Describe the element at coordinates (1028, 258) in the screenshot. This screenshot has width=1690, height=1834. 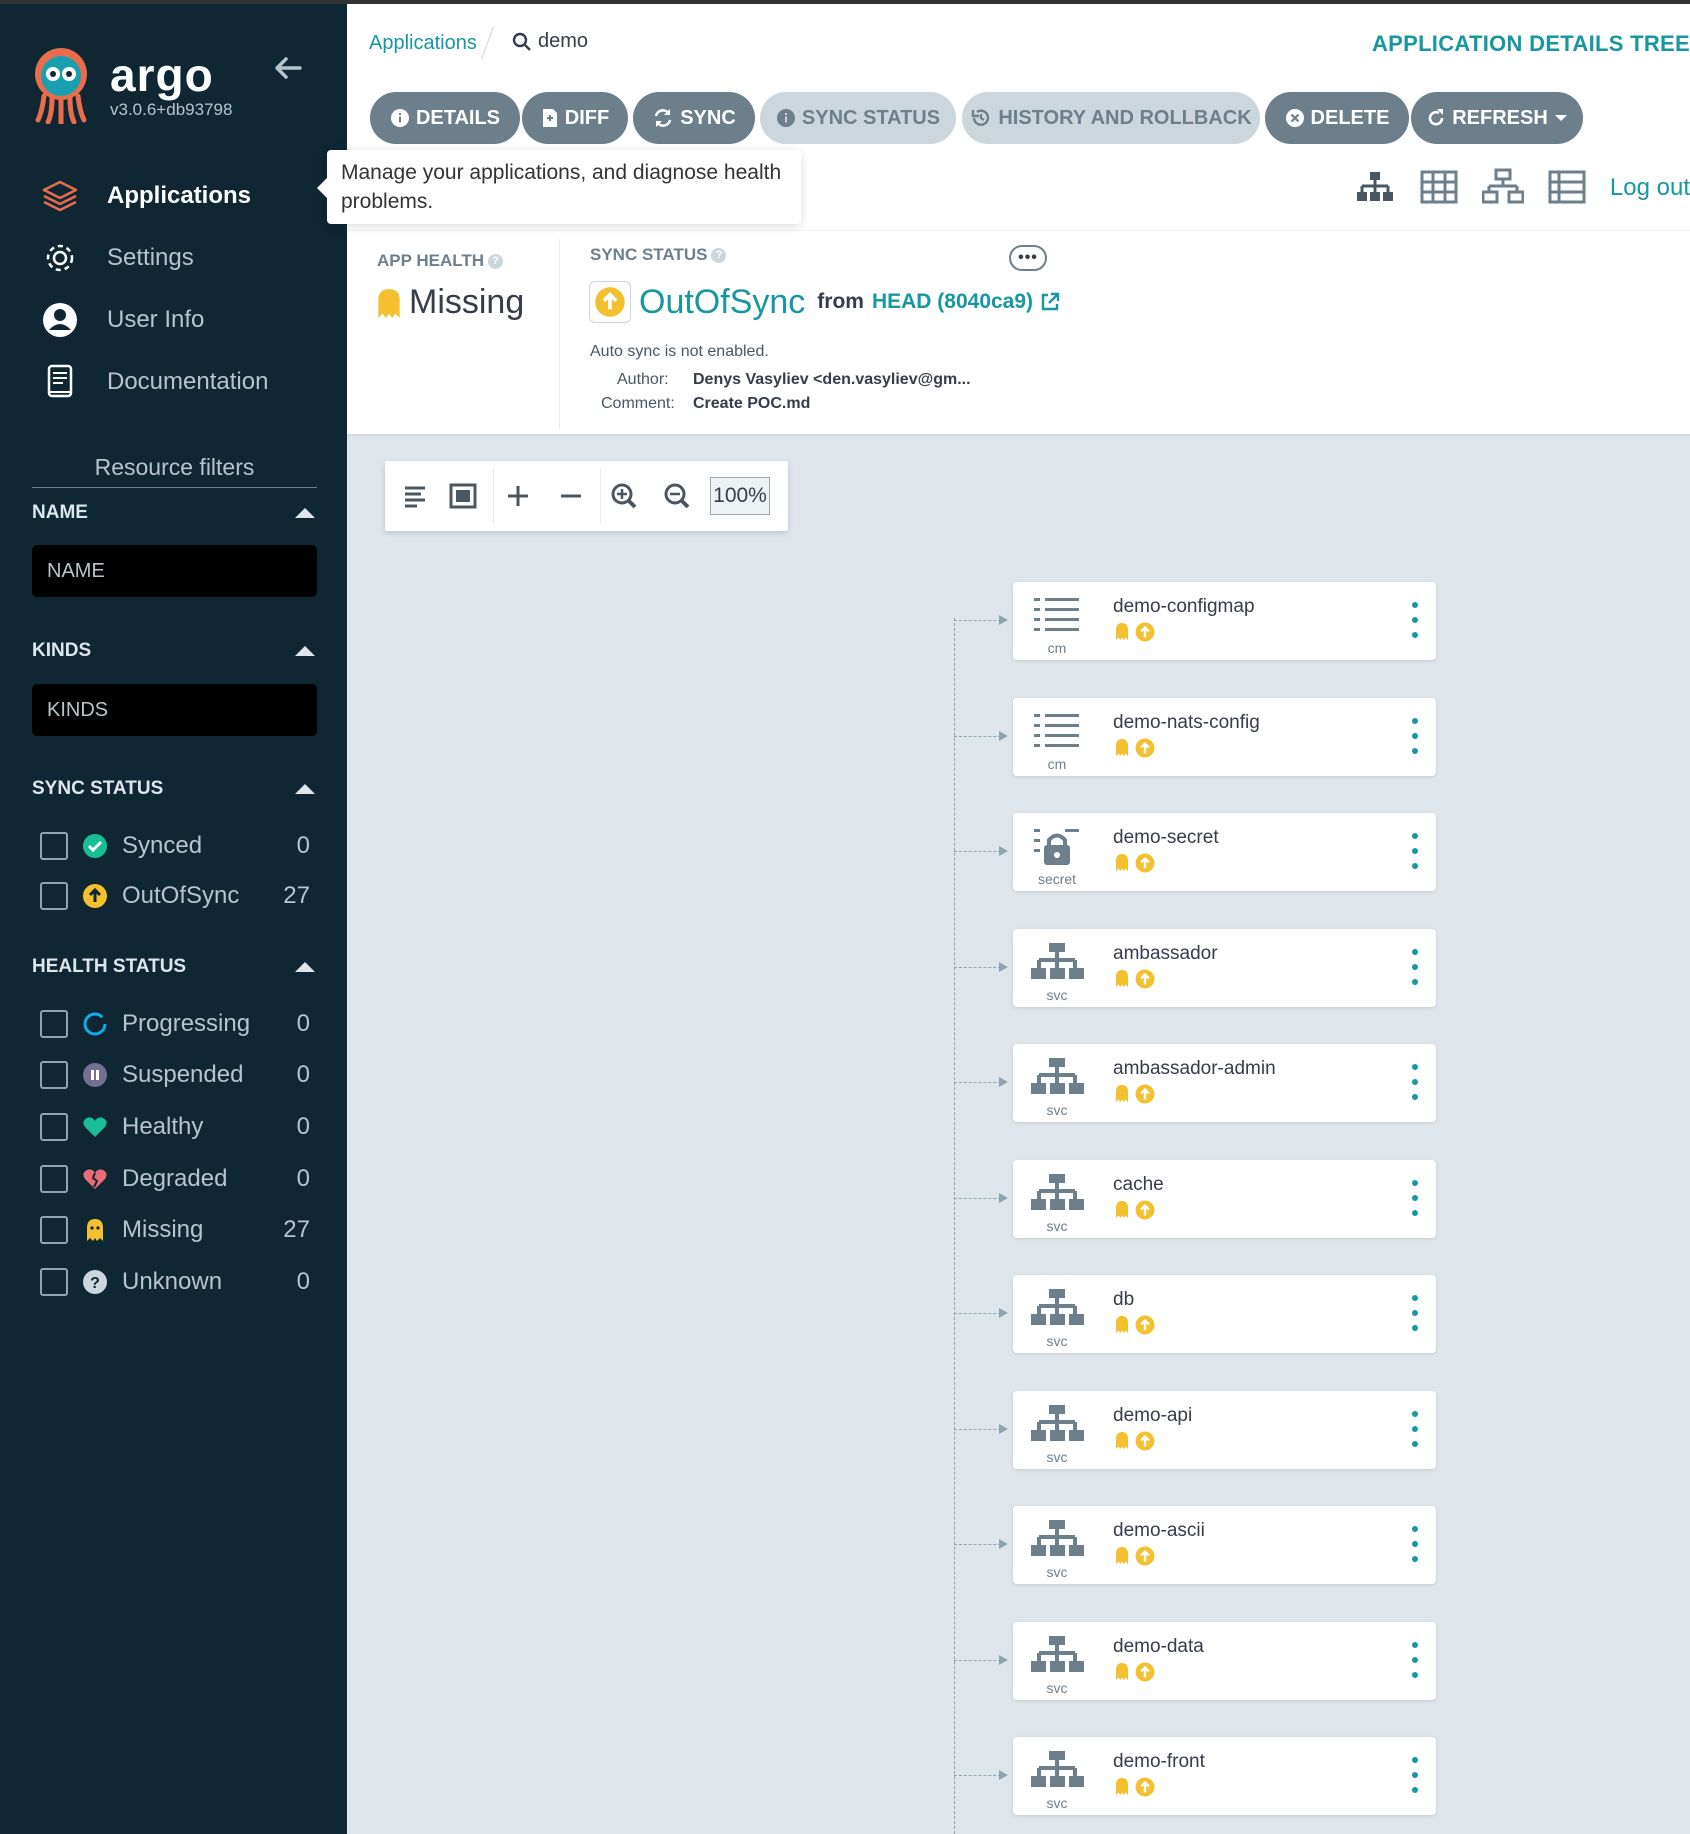
I see `more-options-button: •••` at that location.